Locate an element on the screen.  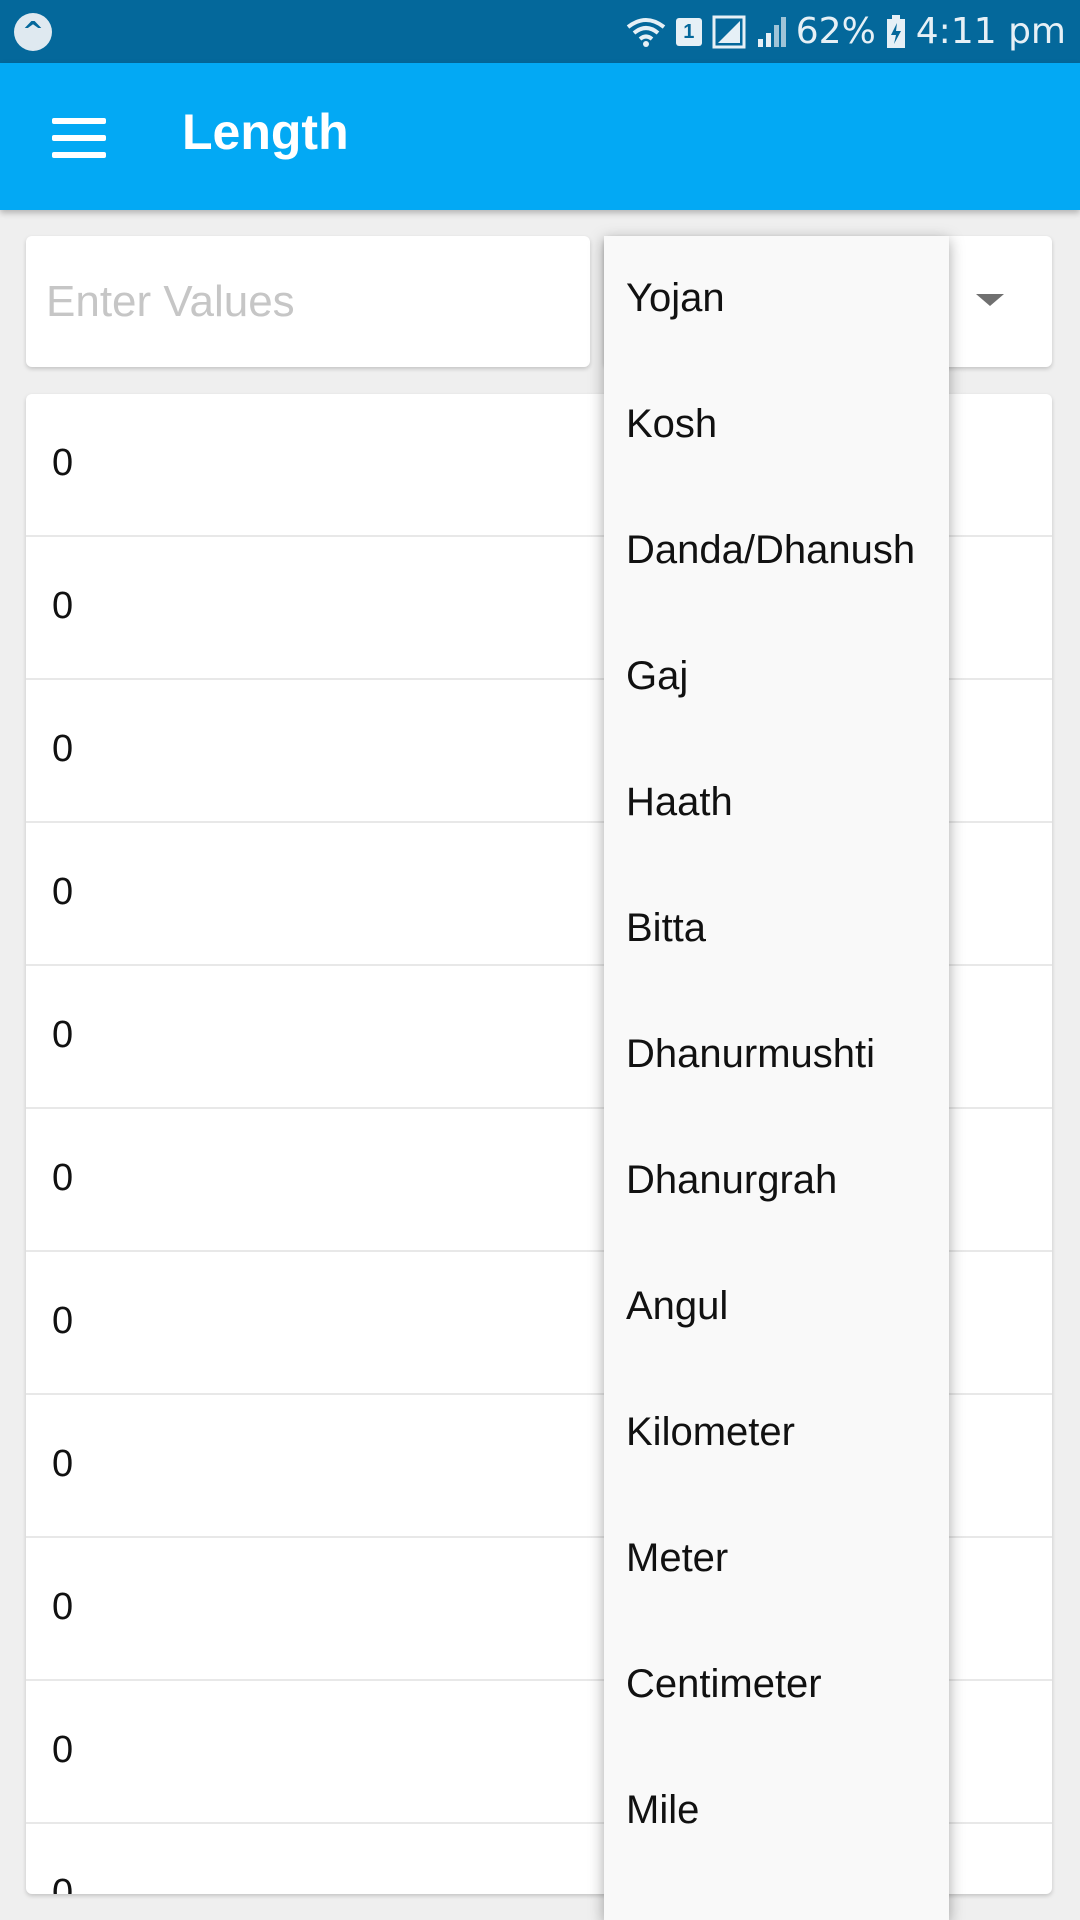
dropdown-option-label: Haath is located at coordinates (679, 802).